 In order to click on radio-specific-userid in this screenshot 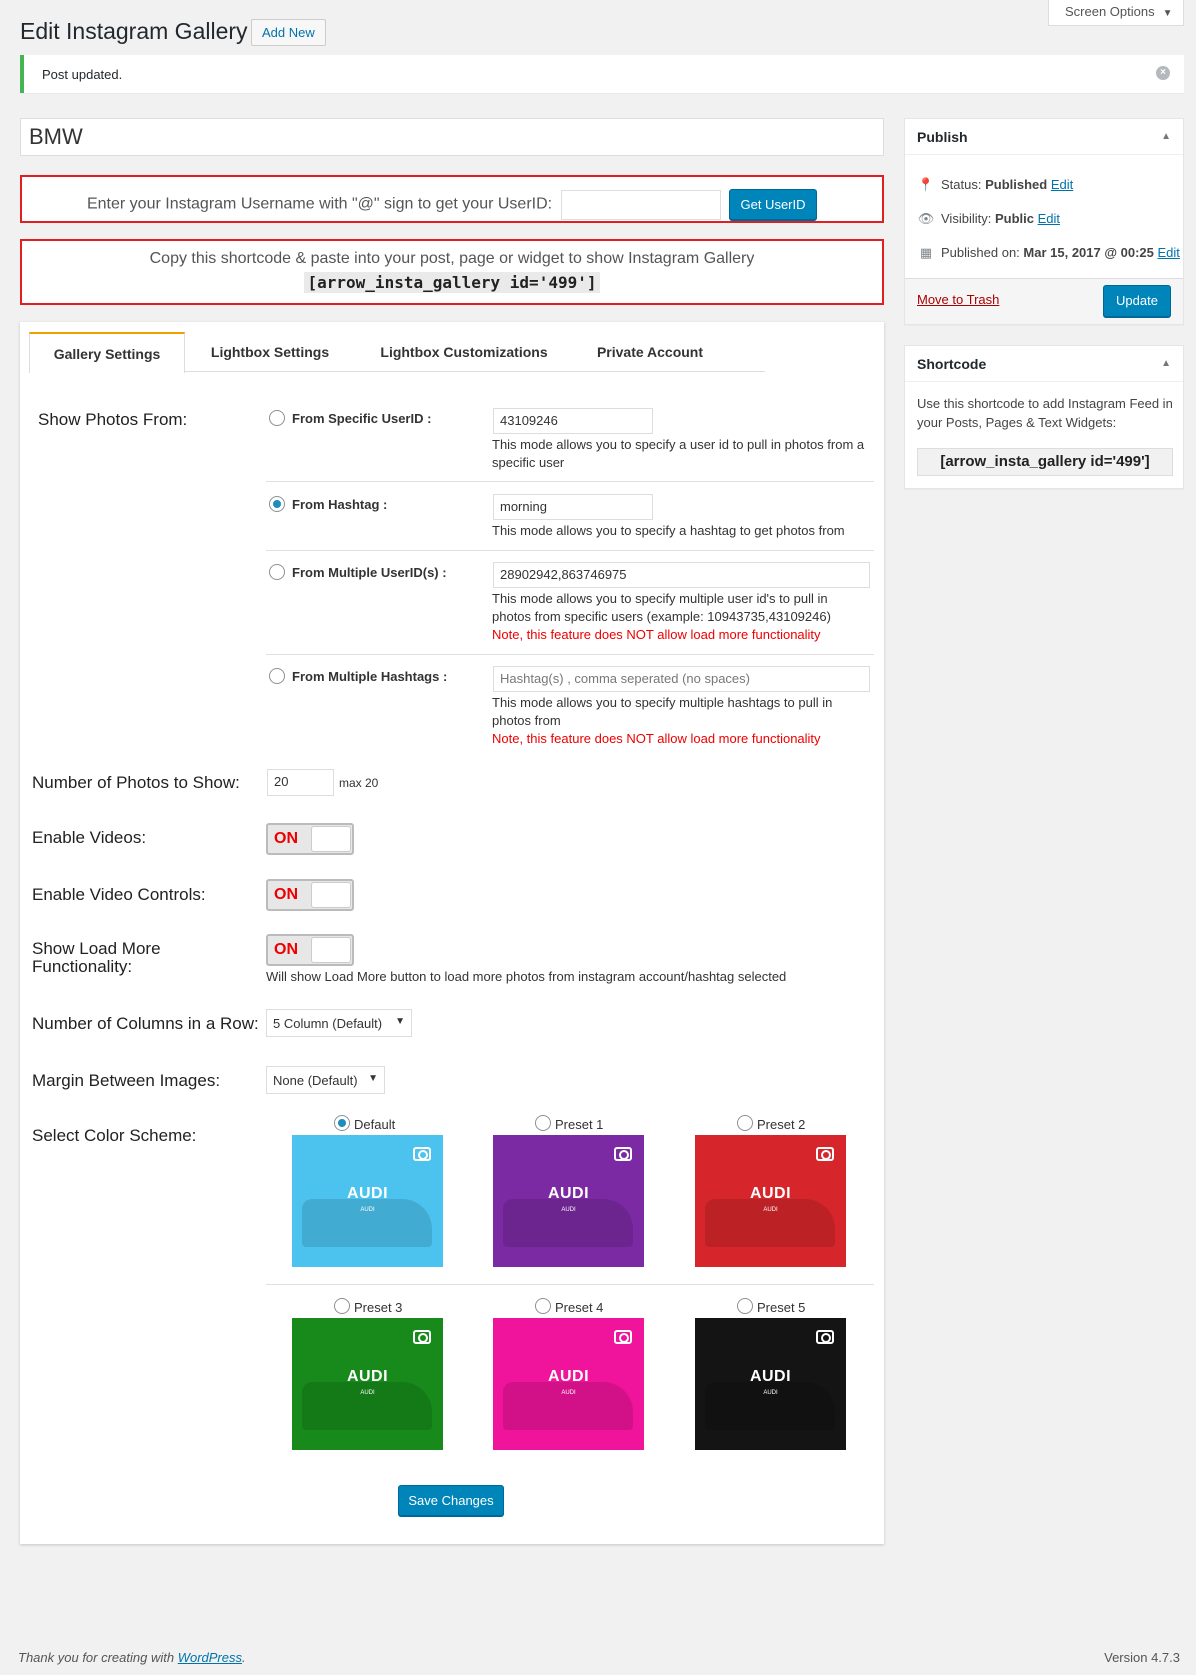, I will do `click(277, 418)`.